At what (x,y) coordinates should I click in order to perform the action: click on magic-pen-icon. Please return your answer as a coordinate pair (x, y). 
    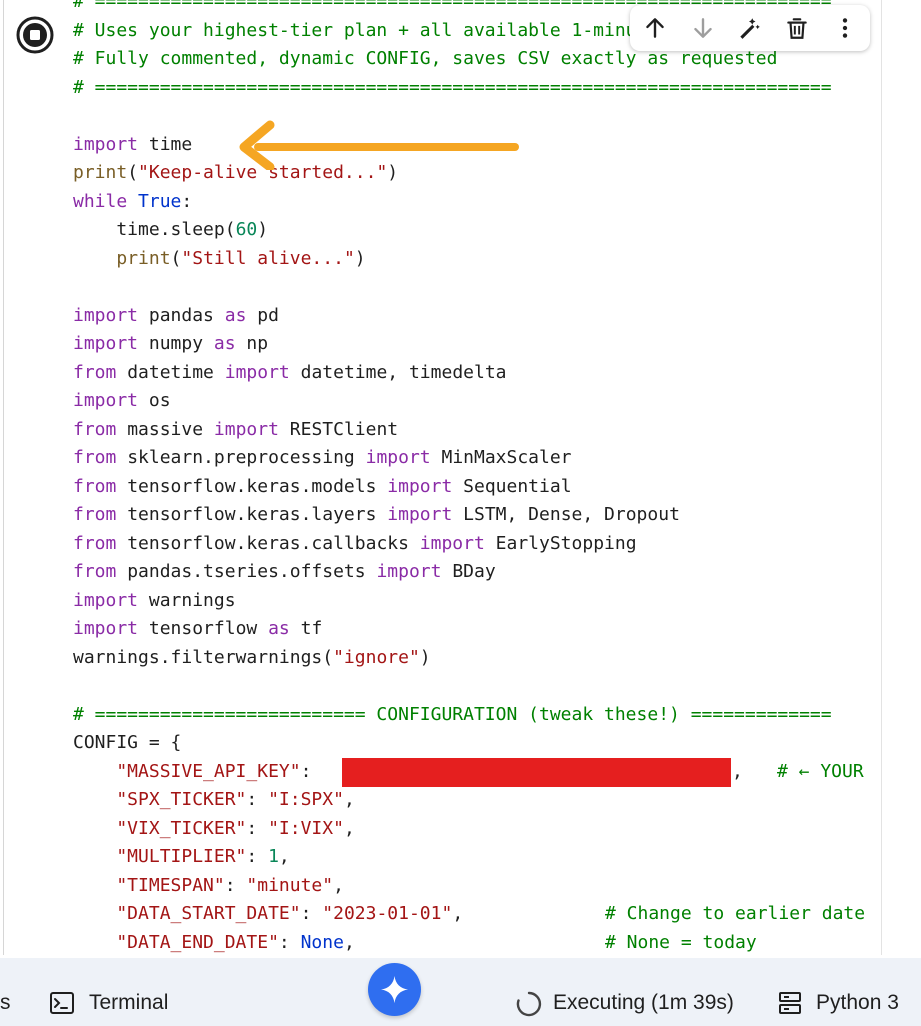
    Looking at the image, I should click on (749, 28).